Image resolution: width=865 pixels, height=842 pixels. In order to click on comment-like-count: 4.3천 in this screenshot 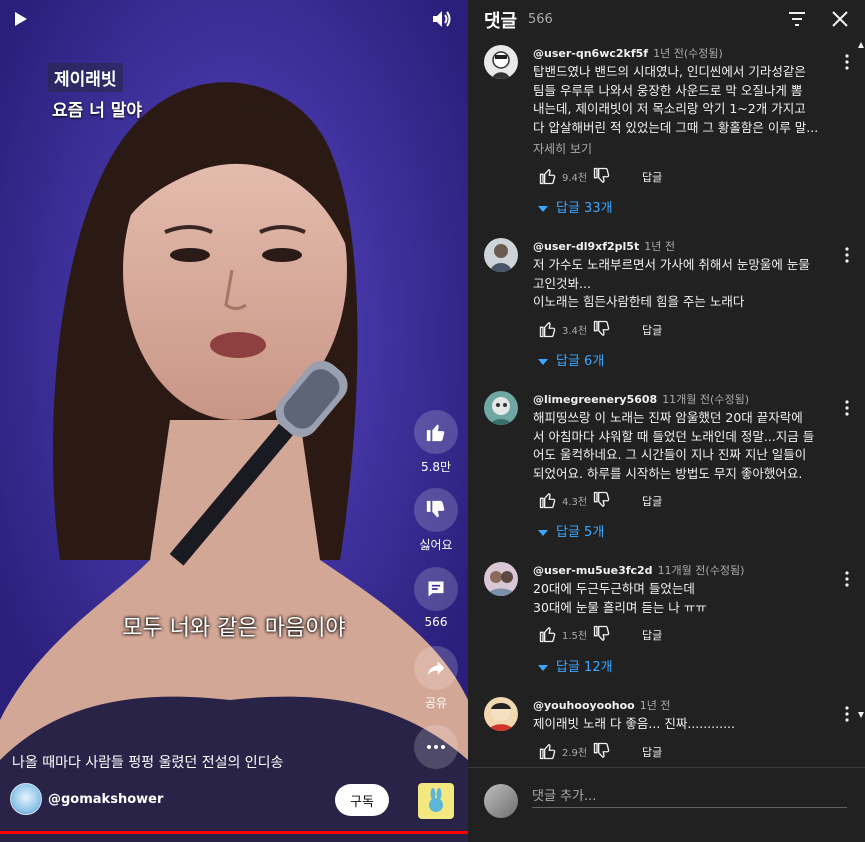, I will do `click(575, 502)`.